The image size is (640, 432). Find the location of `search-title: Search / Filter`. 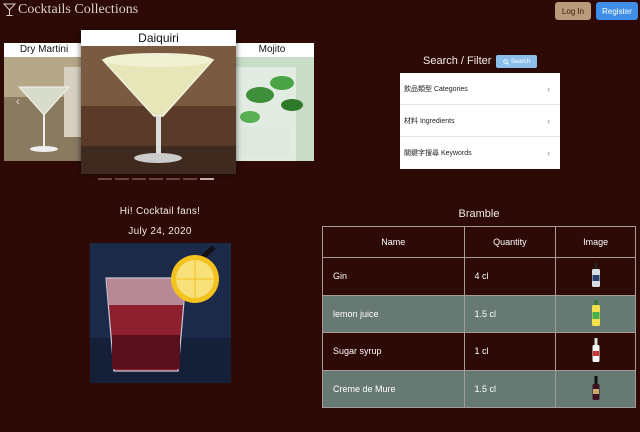

search-title: Search / Filter is located at coordinates (457, 61).